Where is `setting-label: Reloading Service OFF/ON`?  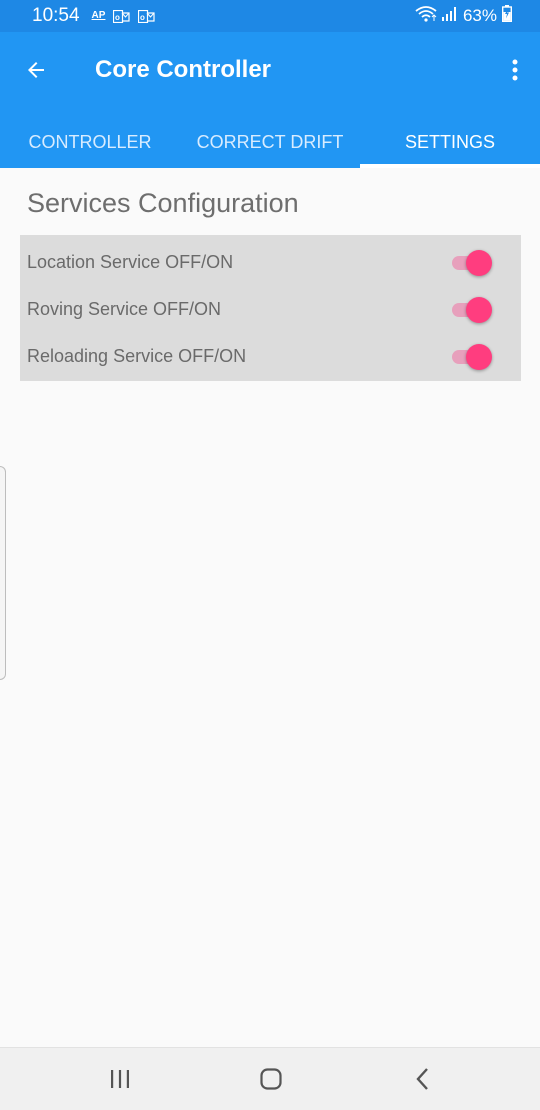 setting-label: Reloading Service OFF/ON is located at coordinates (137, 356).